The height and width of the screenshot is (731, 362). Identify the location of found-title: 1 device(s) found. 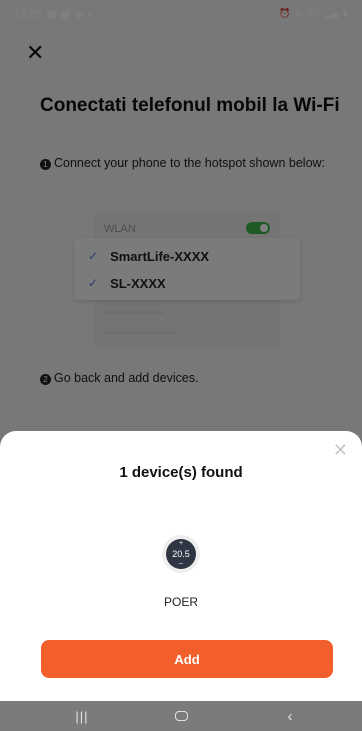
(181, 472).